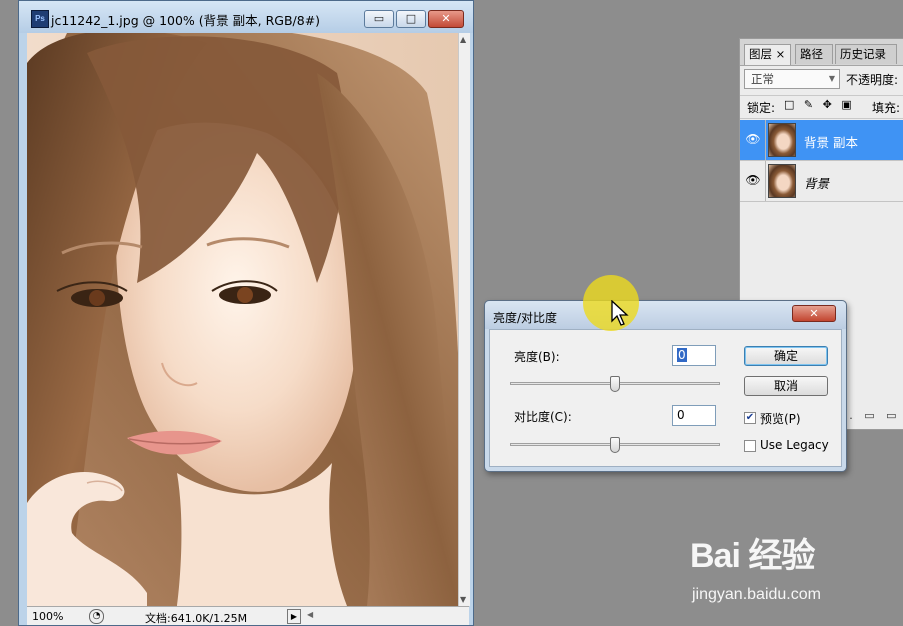 Image resolution: width=903 pixels, height=626 pixels. What do you see at coordinates (47, 616) in the screenshot?
I see `zoom-level: 100%` at bounding box center [47, 616].